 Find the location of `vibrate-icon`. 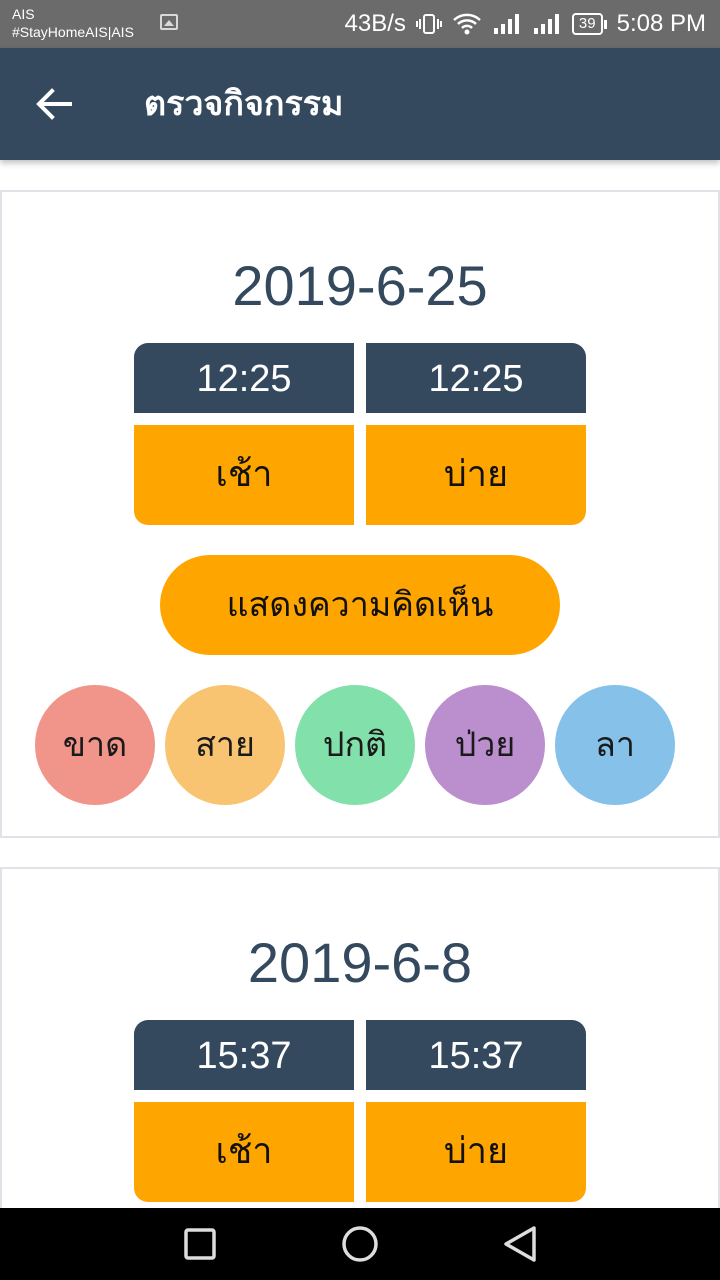

vibrate-icon is located at coordinates (428, 24).